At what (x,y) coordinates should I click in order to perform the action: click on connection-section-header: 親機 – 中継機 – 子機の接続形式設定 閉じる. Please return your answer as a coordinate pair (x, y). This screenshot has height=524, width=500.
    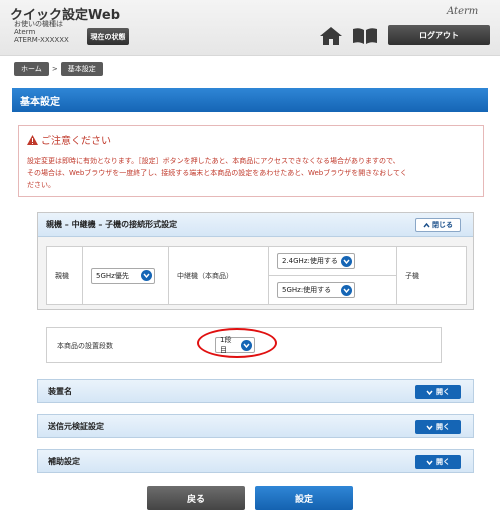
    Looking at the image, I should click on (255, 225).